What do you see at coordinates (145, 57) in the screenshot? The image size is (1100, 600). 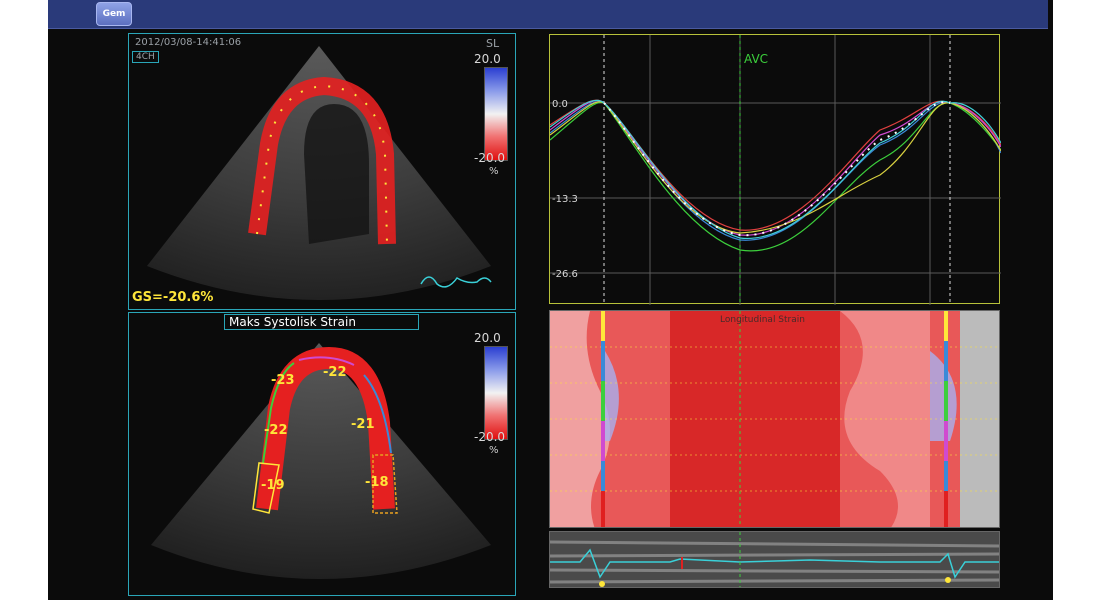 I see `view-label: 4CH` at bounding box center [145, 57].